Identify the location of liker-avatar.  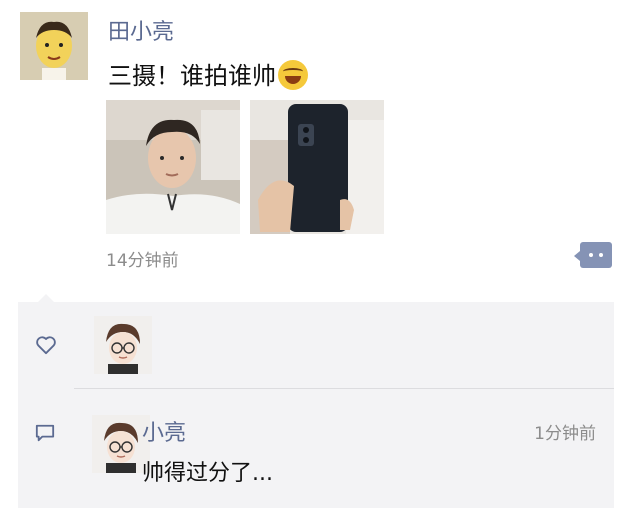
(123, 345).